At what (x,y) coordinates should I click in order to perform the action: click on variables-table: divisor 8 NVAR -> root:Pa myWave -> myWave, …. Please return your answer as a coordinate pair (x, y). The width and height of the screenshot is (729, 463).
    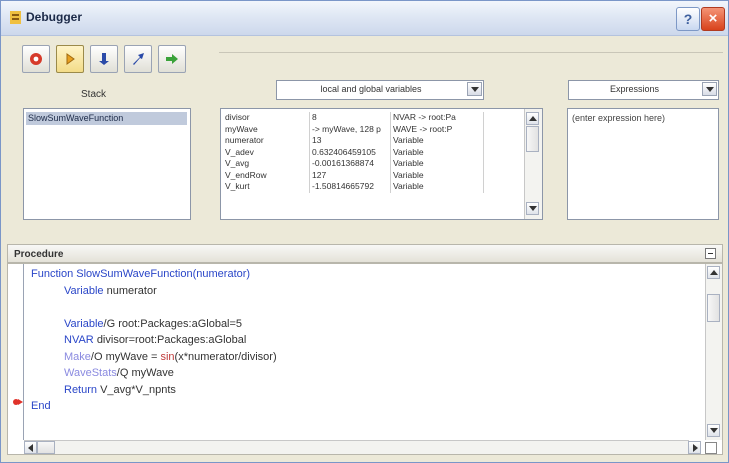
    Looking at the image, I should click on (353, 152).